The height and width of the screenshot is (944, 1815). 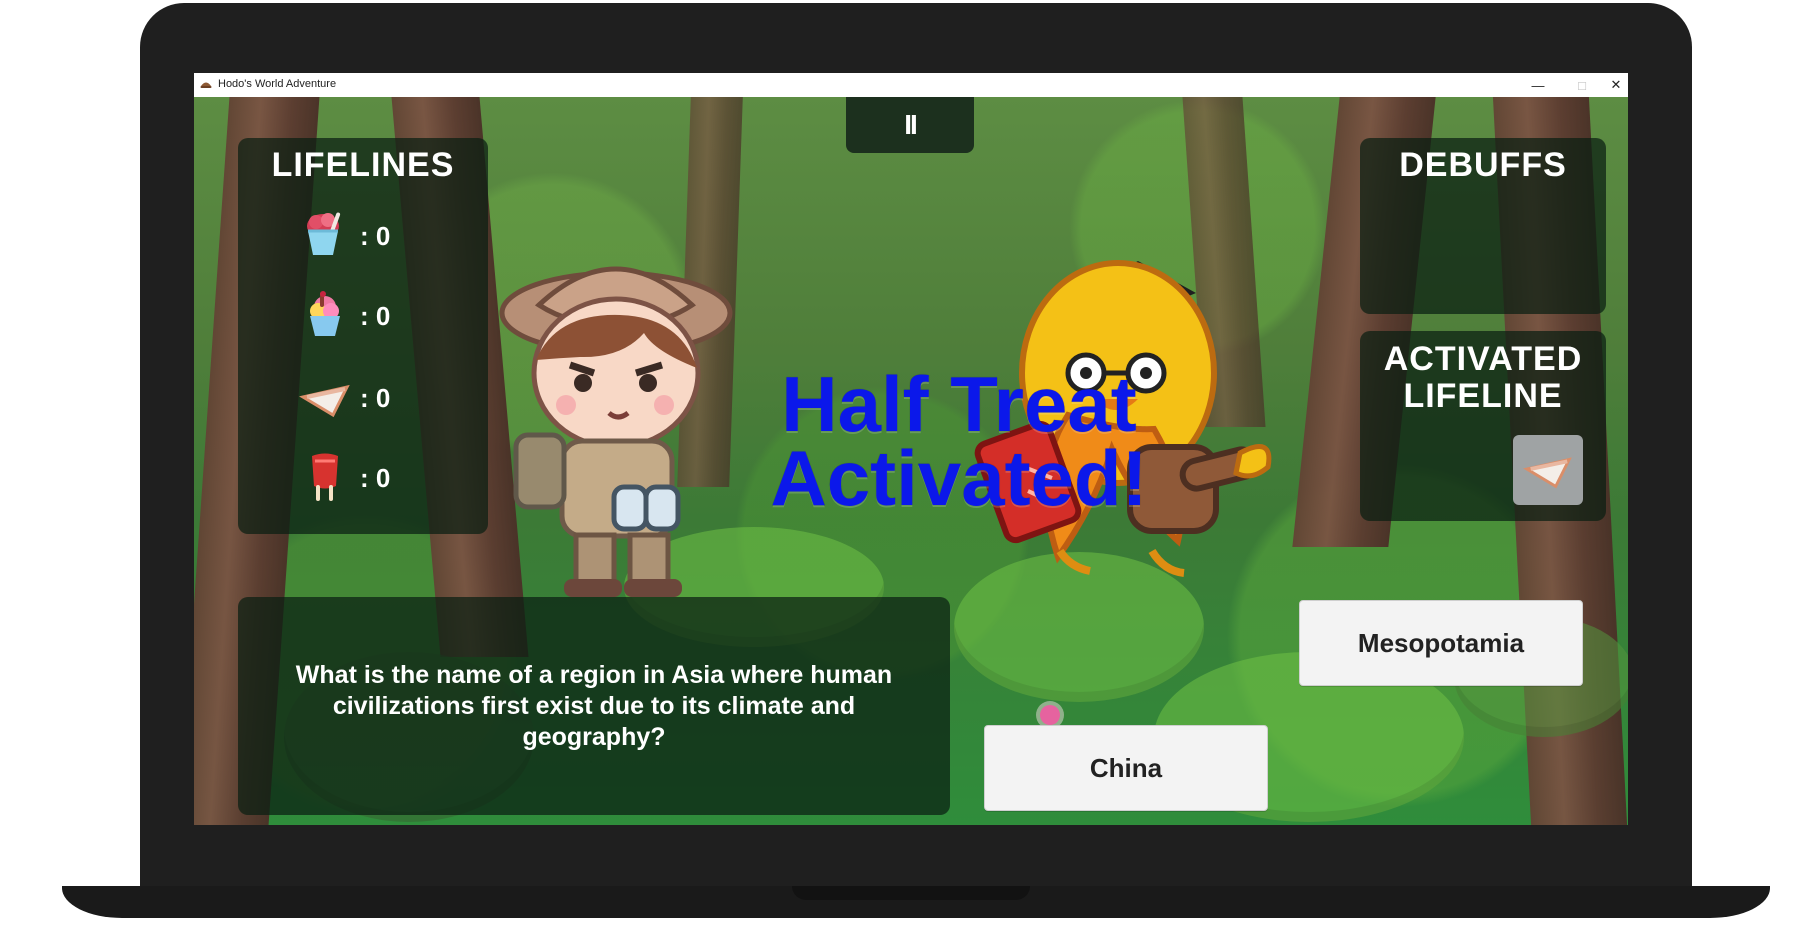 I want to click on maximize-button: □, so click(x=1582, y=85).